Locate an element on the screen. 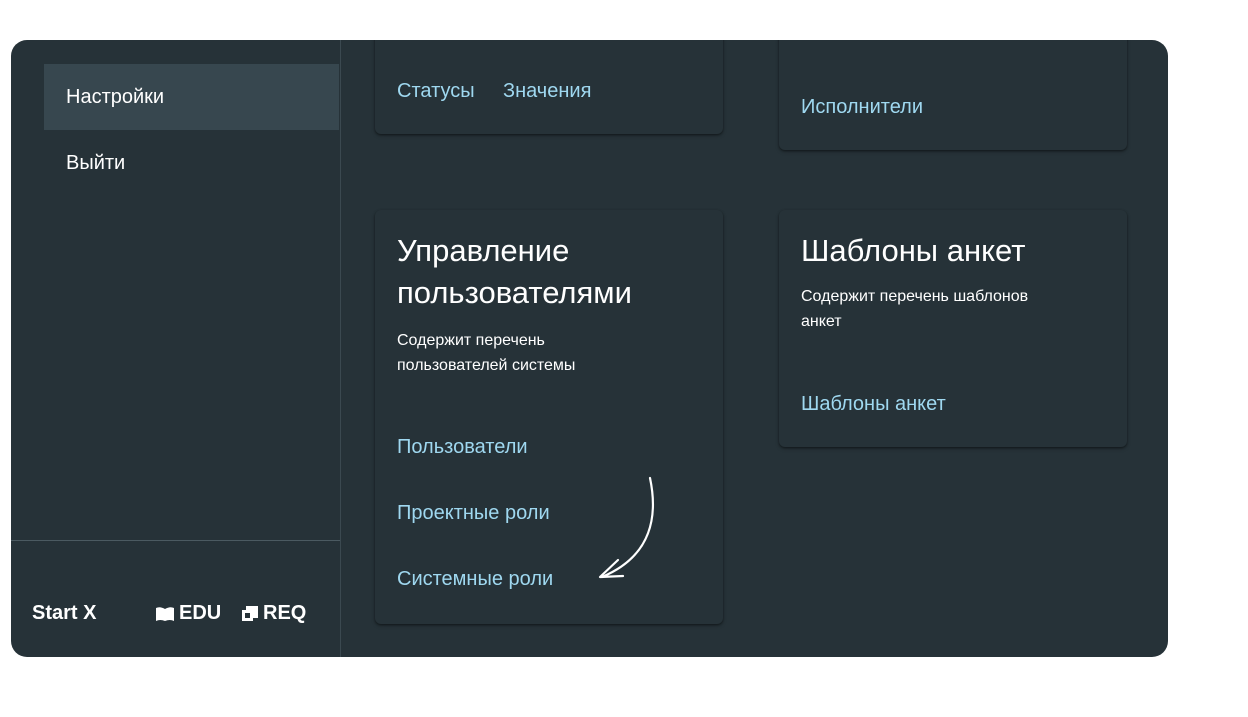 This screenshot has height=717, width=1248. req-link: REQ is located at coordinates (273, 613).